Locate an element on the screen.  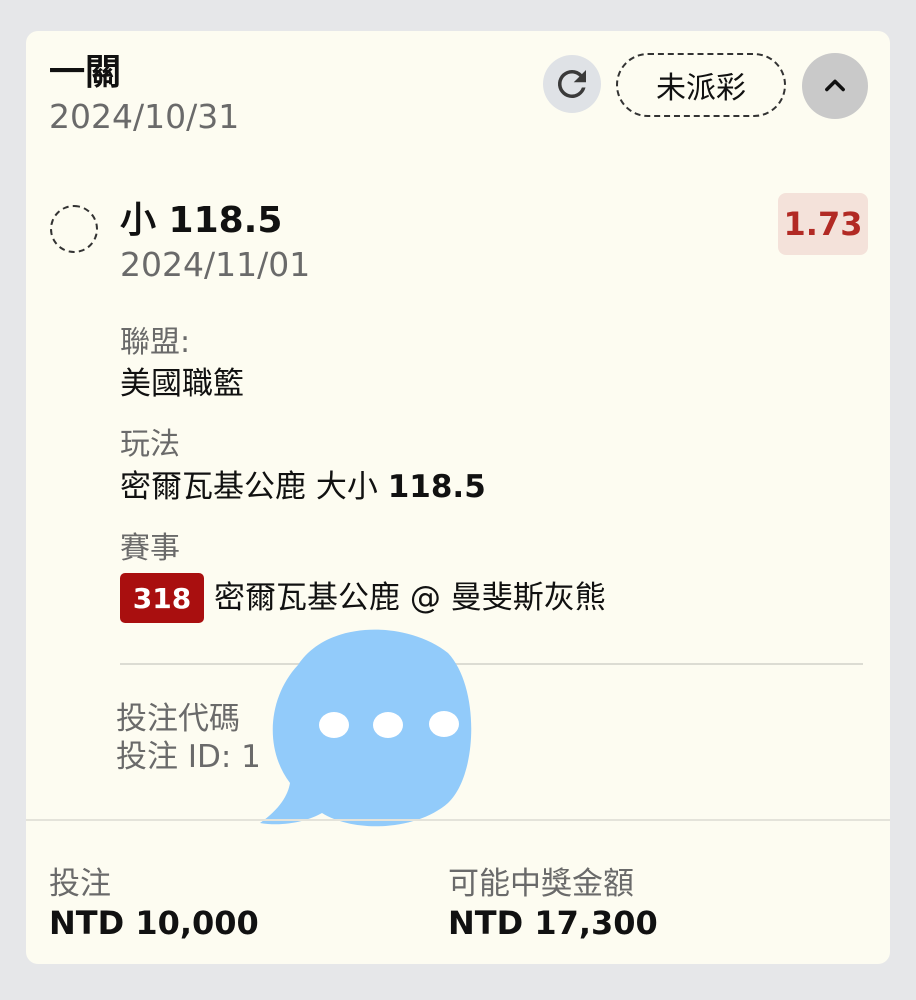
market-value: 密爾瓦基公鹿 大小 118.5 is located at coordinates (303, 487).